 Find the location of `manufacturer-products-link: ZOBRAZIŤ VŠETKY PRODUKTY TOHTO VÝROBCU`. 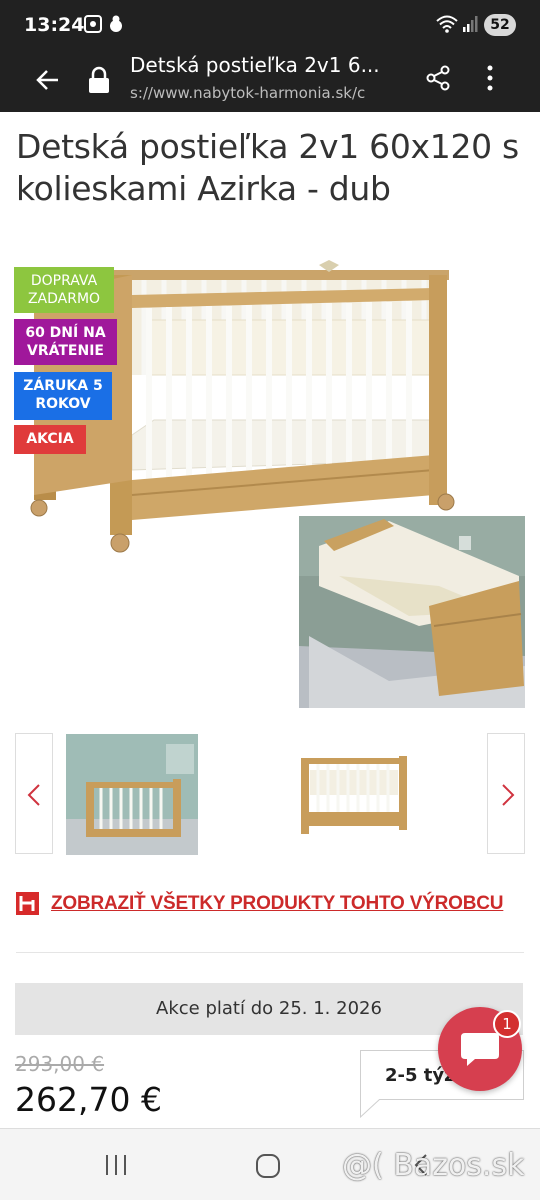

manufacturer-products-link: ZOBRAZIŤ VŠETKY PRODUKTY TOHTO VÝROBCU is located at coordinates (271, 905).